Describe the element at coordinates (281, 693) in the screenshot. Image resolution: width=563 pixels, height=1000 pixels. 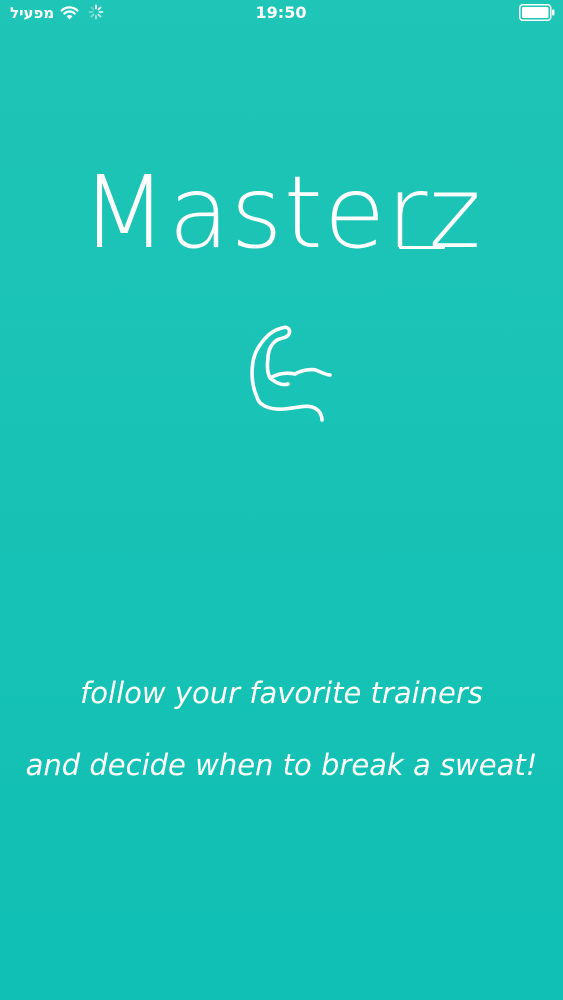
I see `tagline-line-1: follow your favorite trainers` at that location.